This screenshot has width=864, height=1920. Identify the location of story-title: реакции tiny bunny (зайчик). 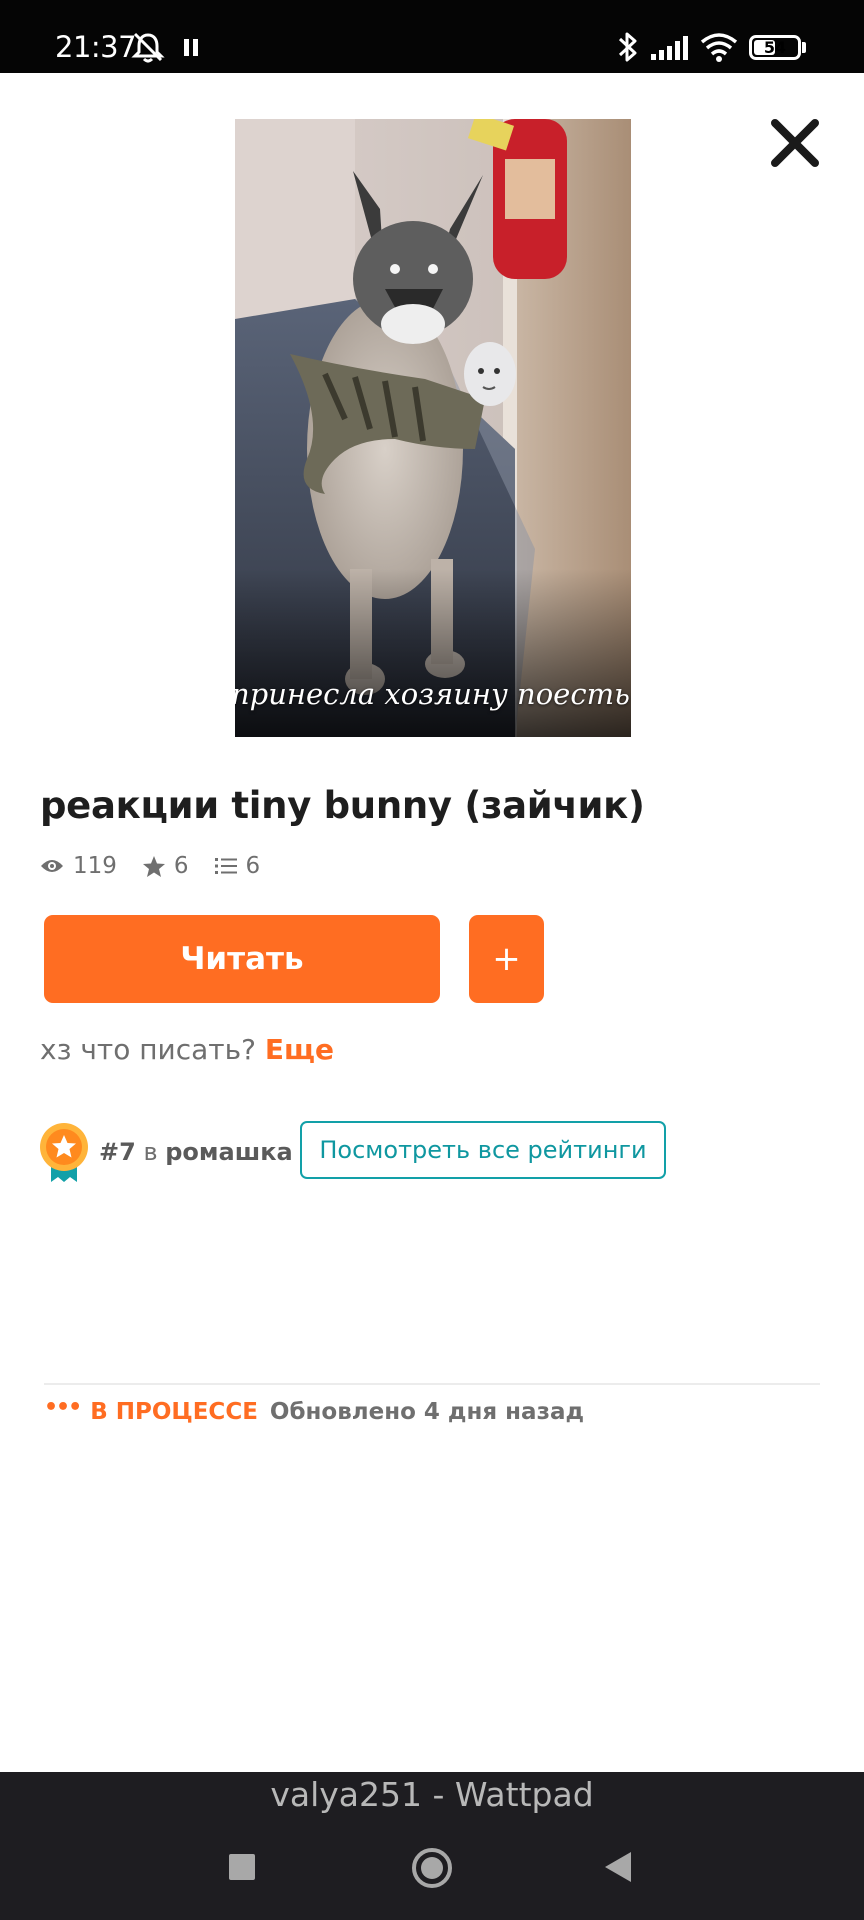
(342, 805).